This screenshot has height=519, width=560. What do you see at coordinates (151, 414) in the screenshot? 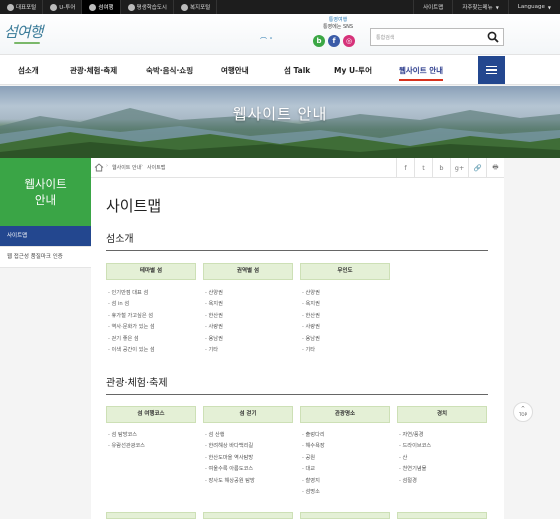
I see `sitemap-category-header: 섬 여행코스` at bounding box center [151, 414].